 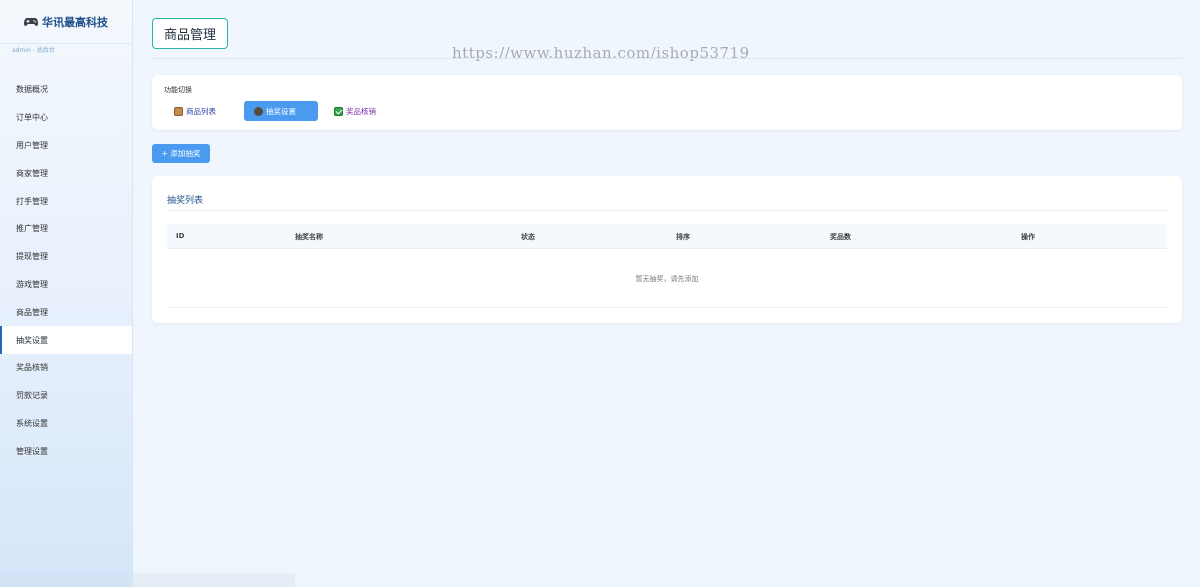 I want to click on column-header-id: ID, so click(x=180, y=236).